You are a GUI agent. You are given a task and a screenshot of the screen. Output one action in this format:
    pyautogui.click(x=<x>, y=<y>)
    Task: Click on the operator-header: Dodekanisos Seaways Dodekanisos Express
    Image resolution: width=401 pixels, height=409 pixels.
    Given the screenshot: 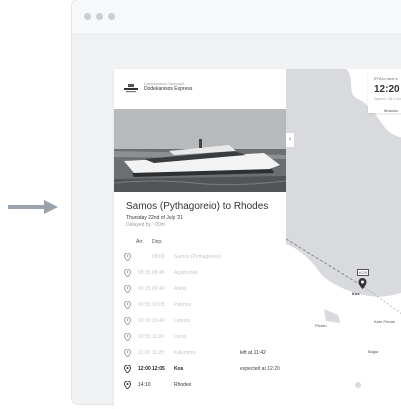 What is the action you would take?
    pyautogui.click(x=158, y=87)
    